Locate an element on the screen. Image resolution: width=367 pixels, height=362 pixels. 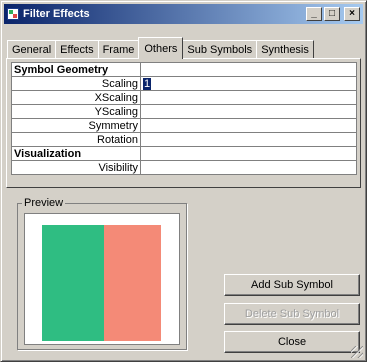
tab-others: Others is located at coordinates (161, 48).